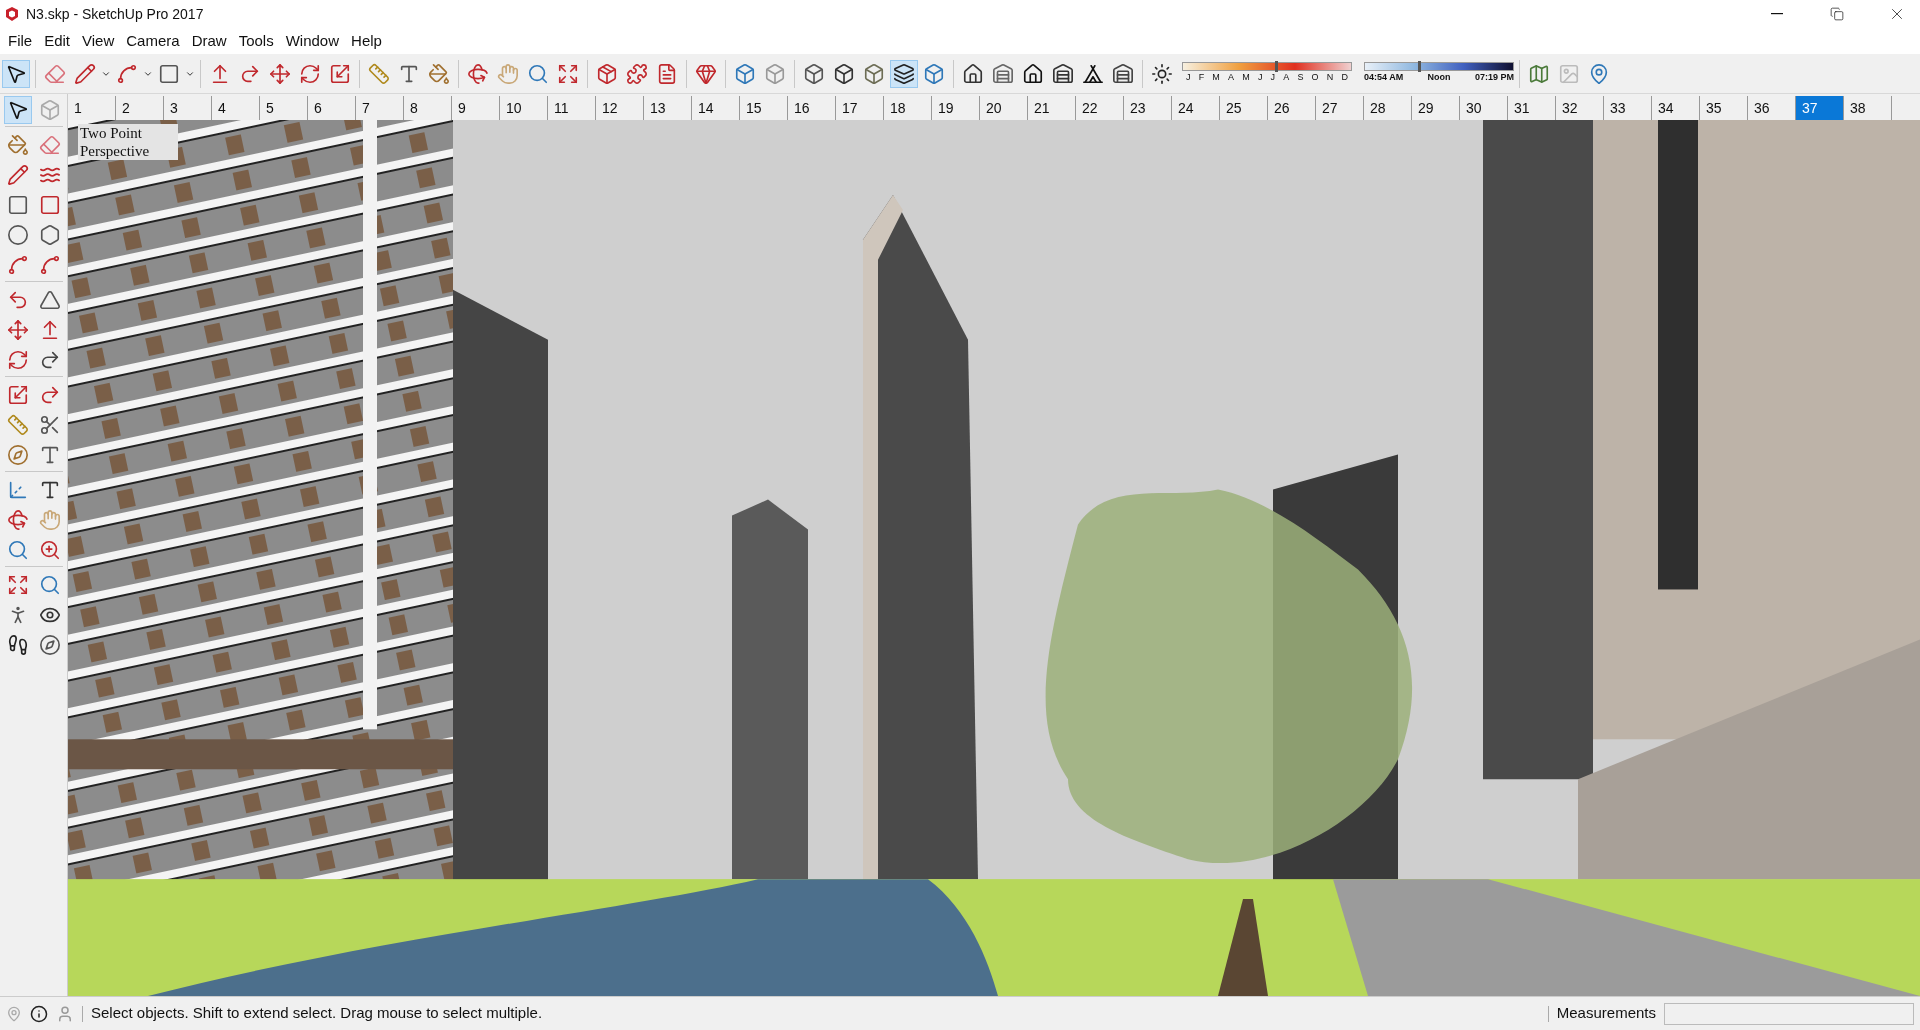 The height and width of the screenshot is (1030, 1920). Describe the element at coordinates (317, 1013) in the screenshot. I see `status-hint: Select objects. Shift to extend select. Drag mouse to select multiple.` at that location.